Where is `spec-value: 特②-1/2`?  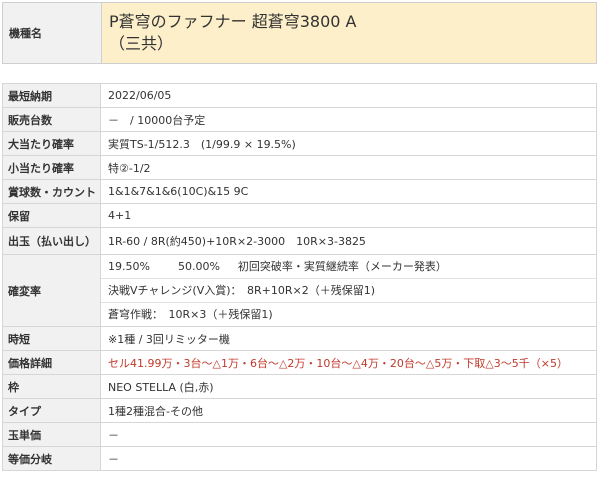 spec-value: 特②-1/2 is located at coordinates (348, 167).